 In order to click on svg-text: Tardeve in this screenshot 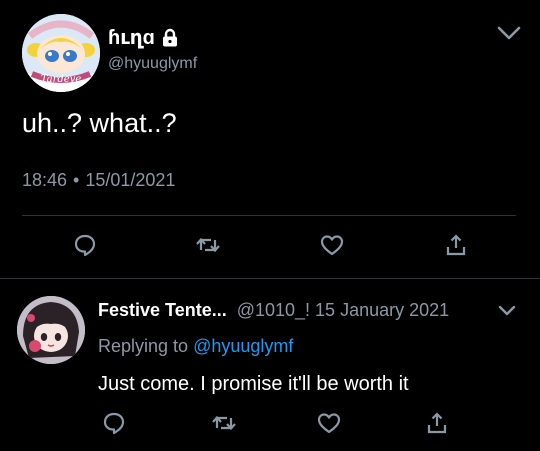, I will do `click(61, 79)`.